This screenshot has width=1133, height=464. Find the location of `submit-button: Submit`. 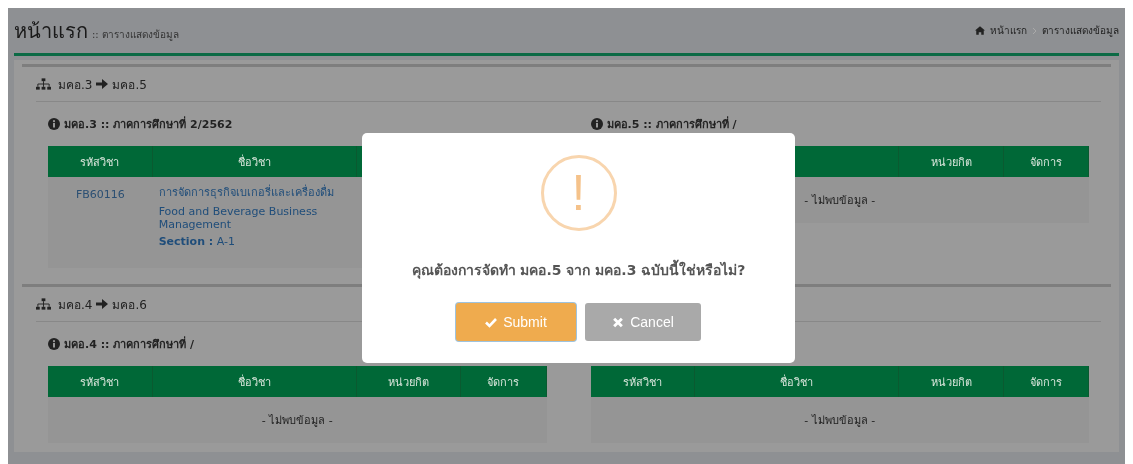

submit-button: Submit is located at coordinates (516, 322).